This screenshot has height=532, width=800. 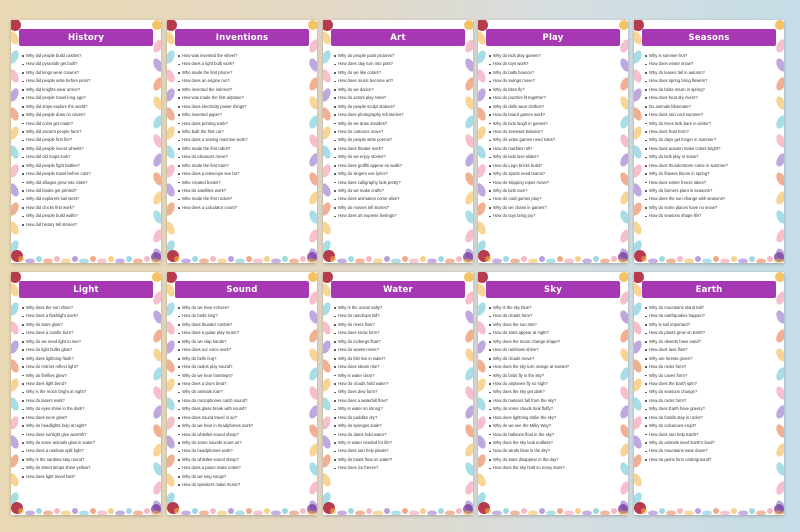 I want to click on question-item: Why do we dance?, so click(x=398, y=90).